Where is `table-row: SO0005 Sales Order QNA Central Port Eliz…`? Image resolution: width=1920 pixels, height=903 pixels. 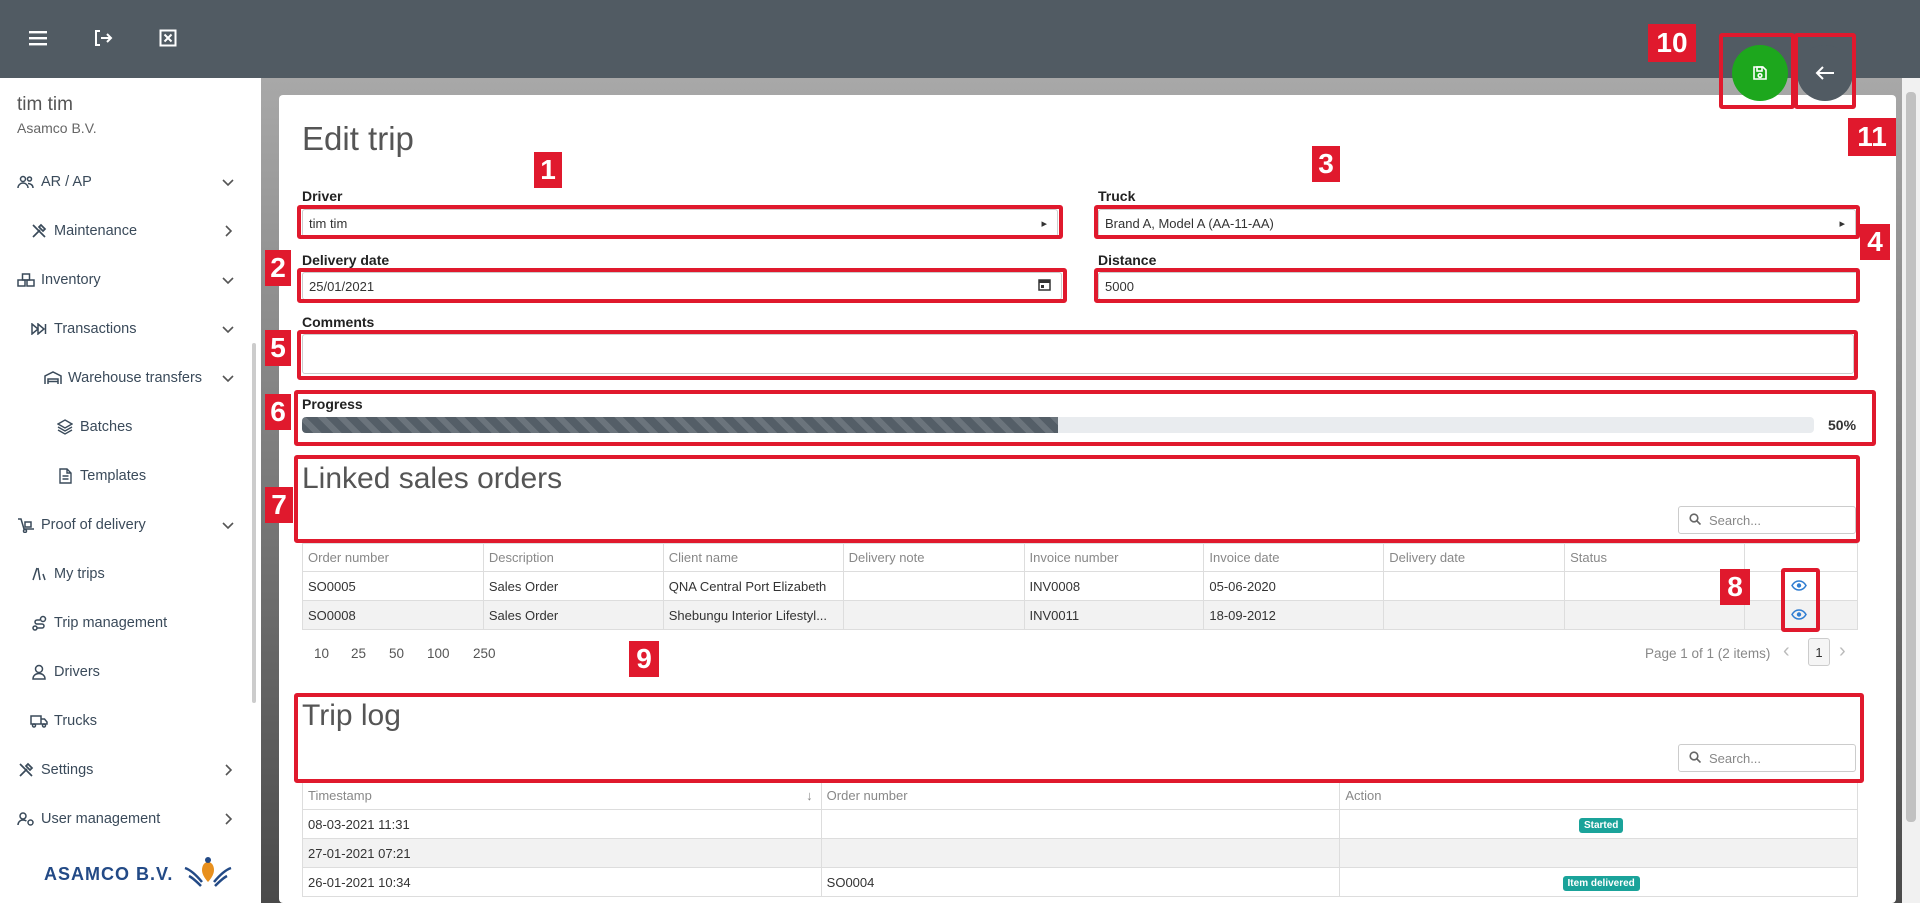 table-row: SO0005 Sales Order QNA Central Port Eliz… is located at coordinates (1080, 586).